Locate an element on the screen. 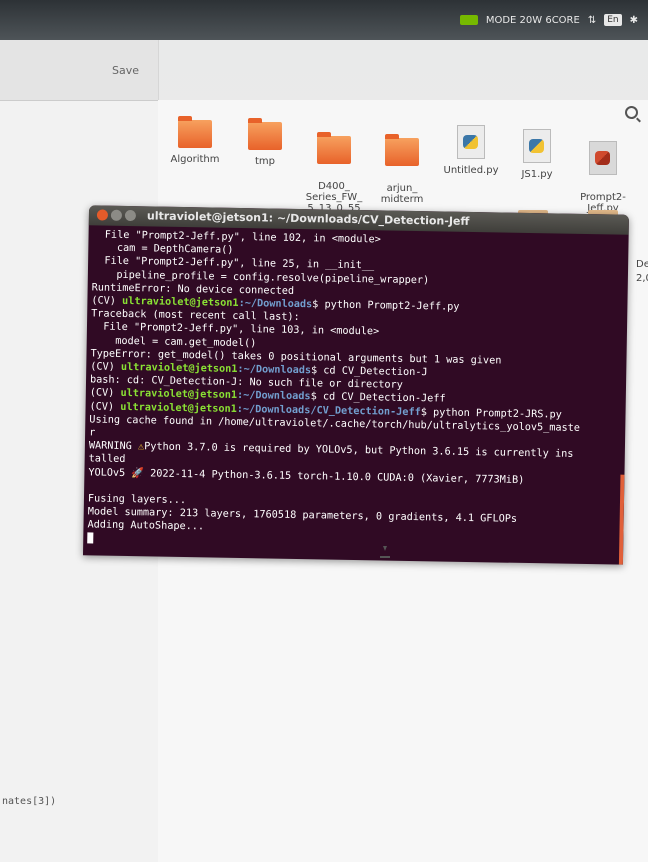  file-item: Untitled.py is located at coordinates (471, 150).